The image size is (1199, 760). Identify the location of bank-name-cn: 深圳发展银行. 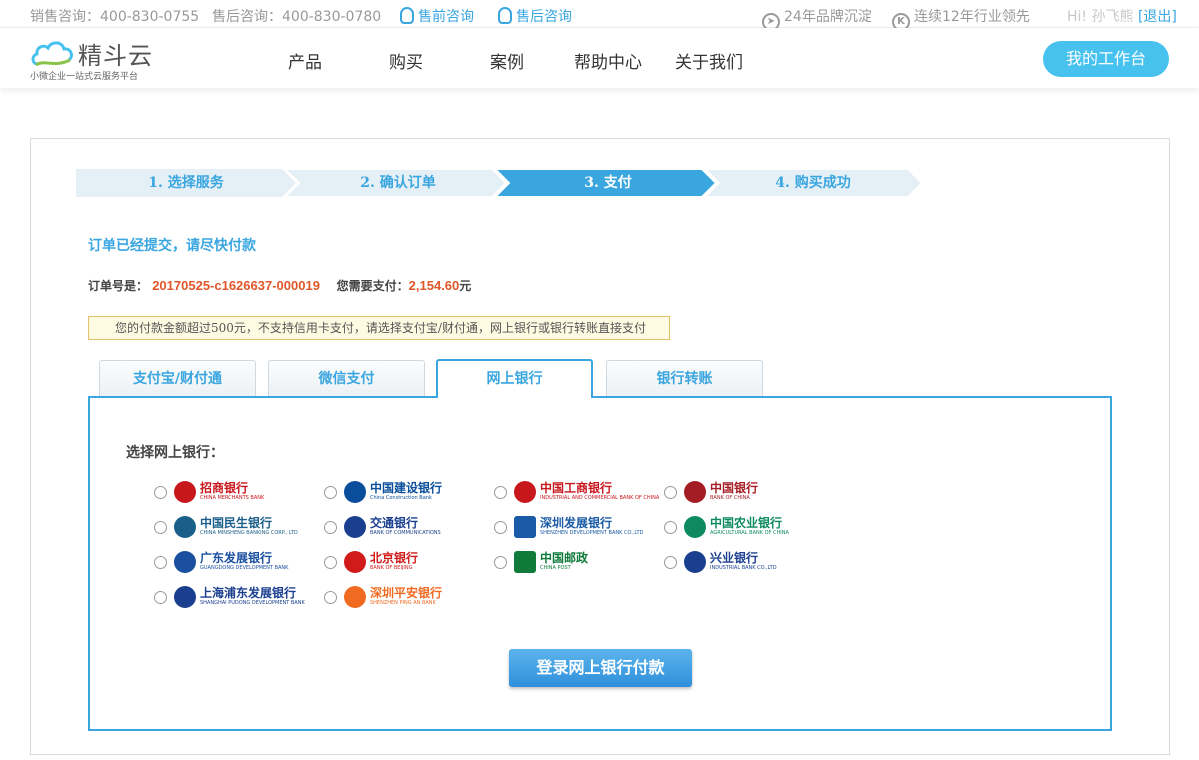
(576, 523).